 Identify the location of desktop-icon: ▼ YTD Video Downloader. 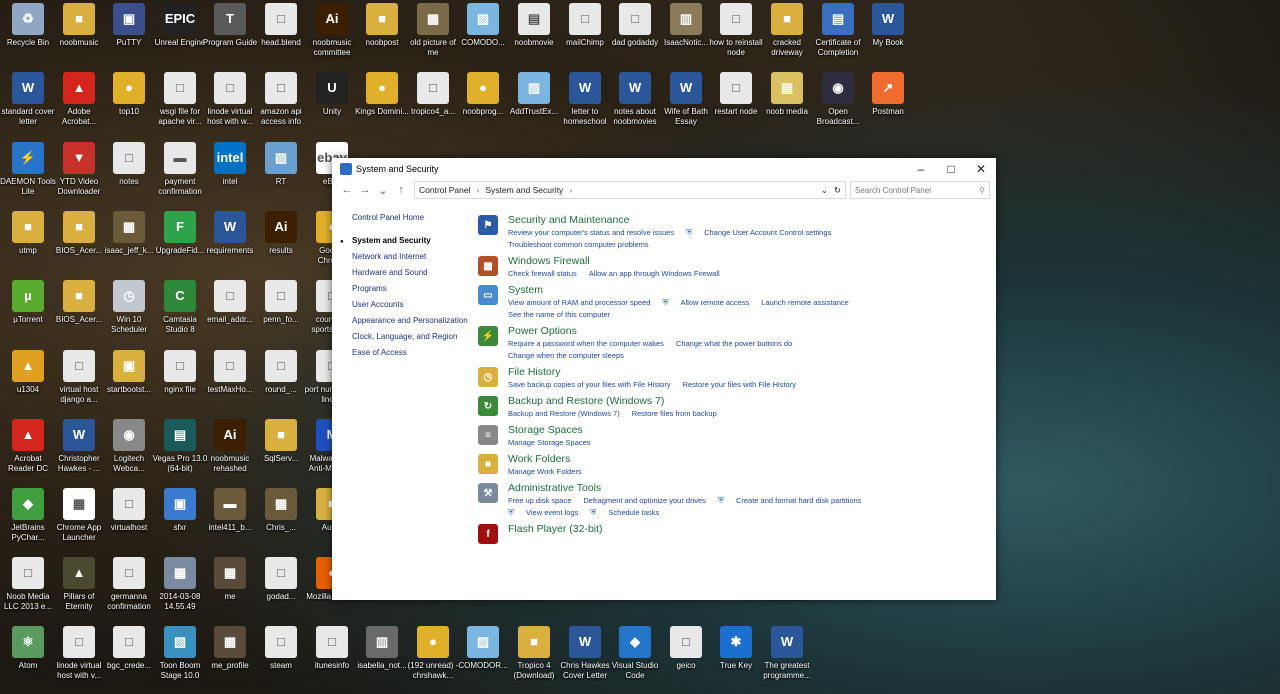
(79, 172).